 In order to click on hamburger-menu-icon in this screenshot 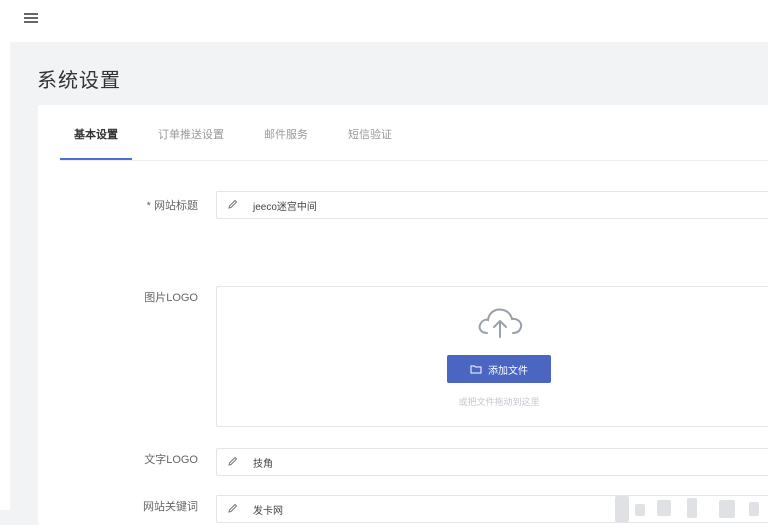, I will do `click(31, 18)`.